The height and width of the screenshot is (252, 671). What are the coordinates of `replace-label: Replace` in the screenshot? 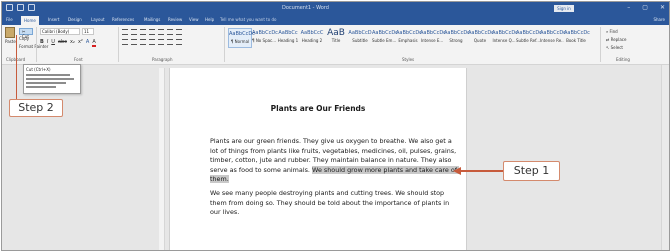 It's located at (618, 39).